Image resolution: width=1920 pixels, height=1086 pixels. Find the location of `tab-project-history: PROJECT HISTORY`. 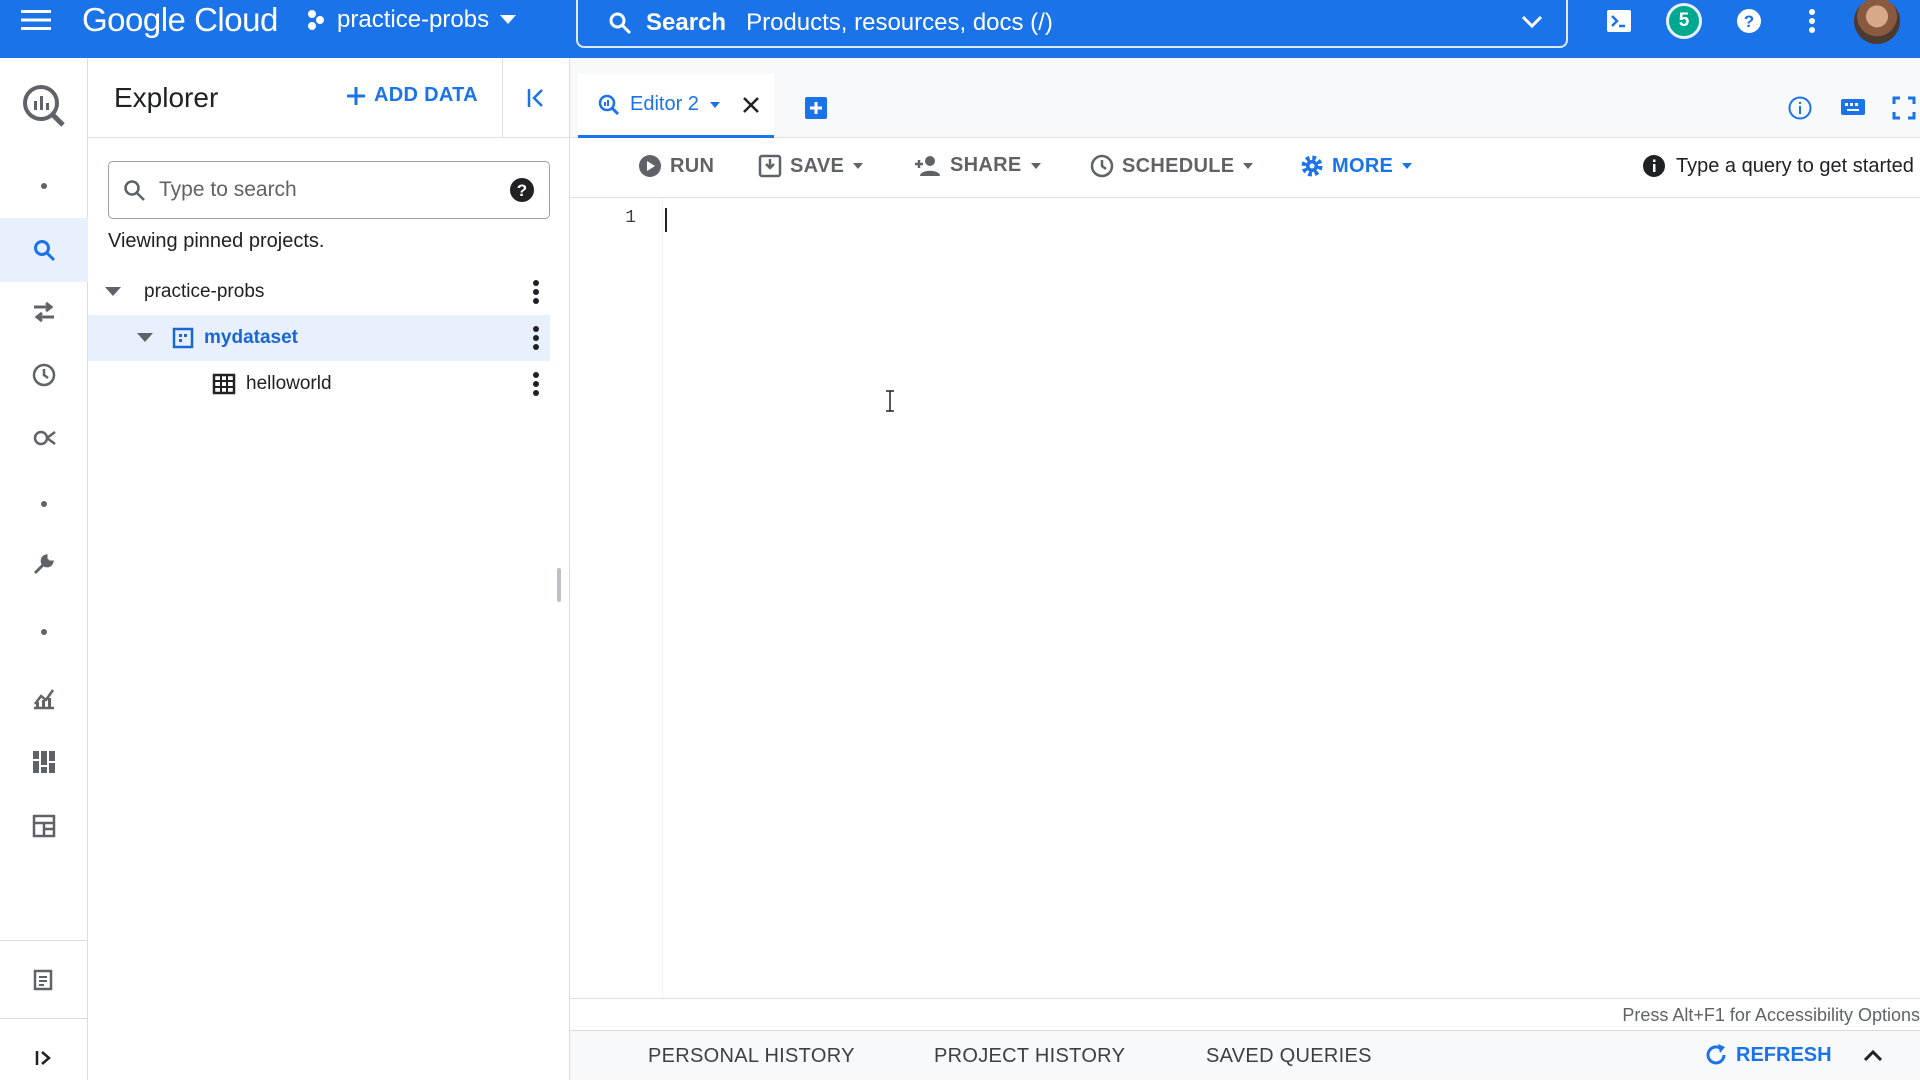

tab-project-history: PROJECT HISTORY is located at coordinates (1029, 1056).